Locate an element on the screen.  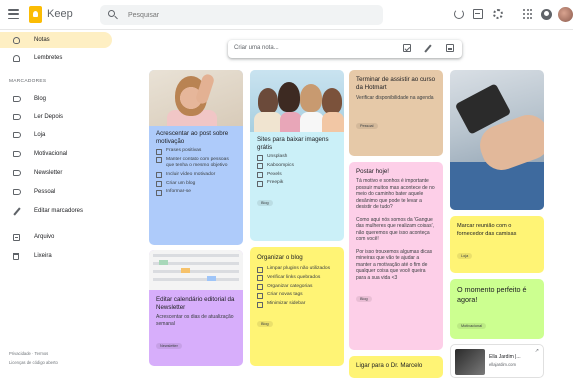
note-card: Ligar para o Dr. Marcelo is located at coordinates (396, 367).